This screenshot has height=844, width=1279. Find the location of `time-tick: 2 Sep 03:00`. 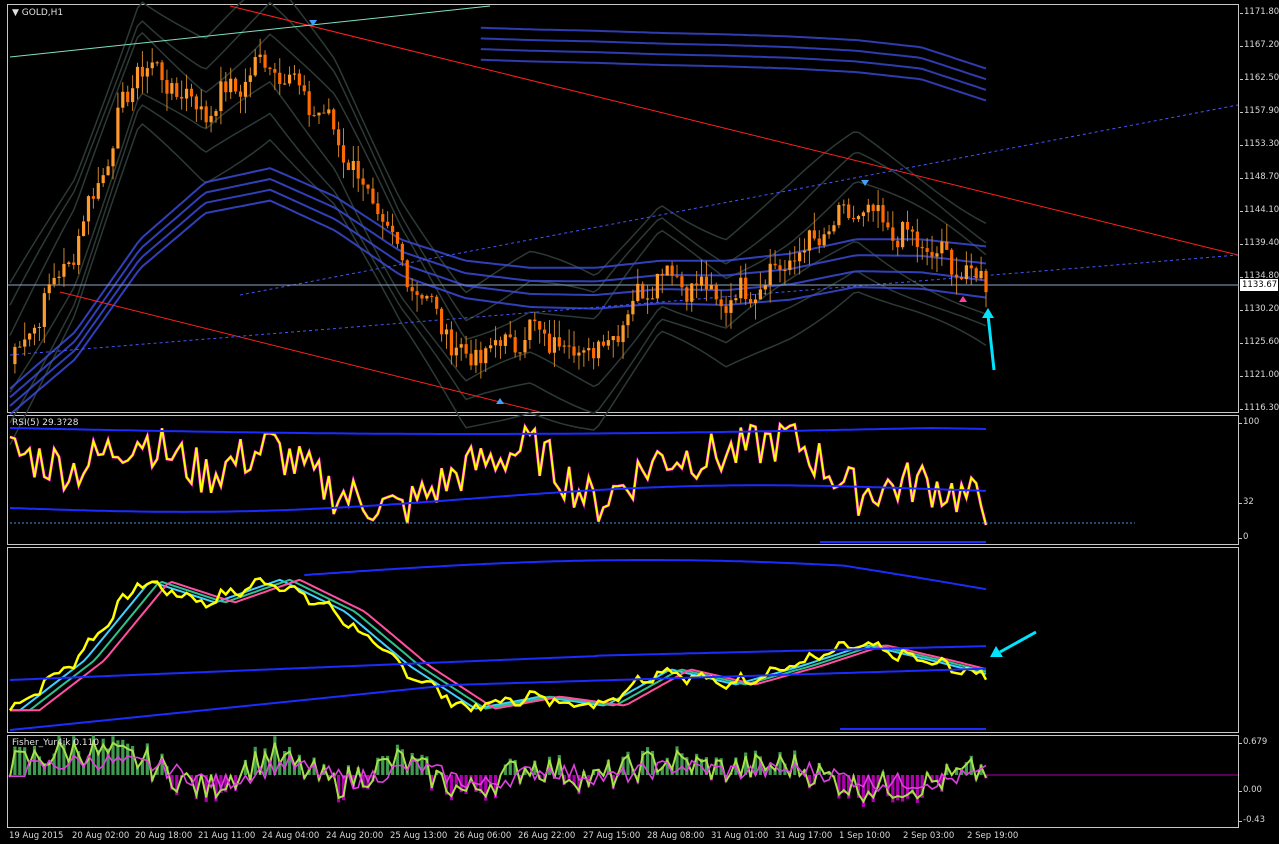

time-tick: 2 Sep 03:00 is located at coordinates (929, 836).